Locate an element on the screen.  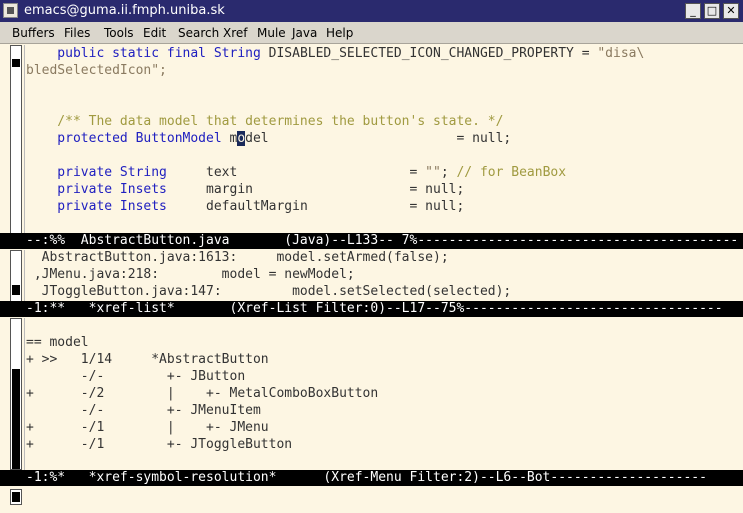
symbol-resolution-scrollbar is located at coordinates (16, 394).